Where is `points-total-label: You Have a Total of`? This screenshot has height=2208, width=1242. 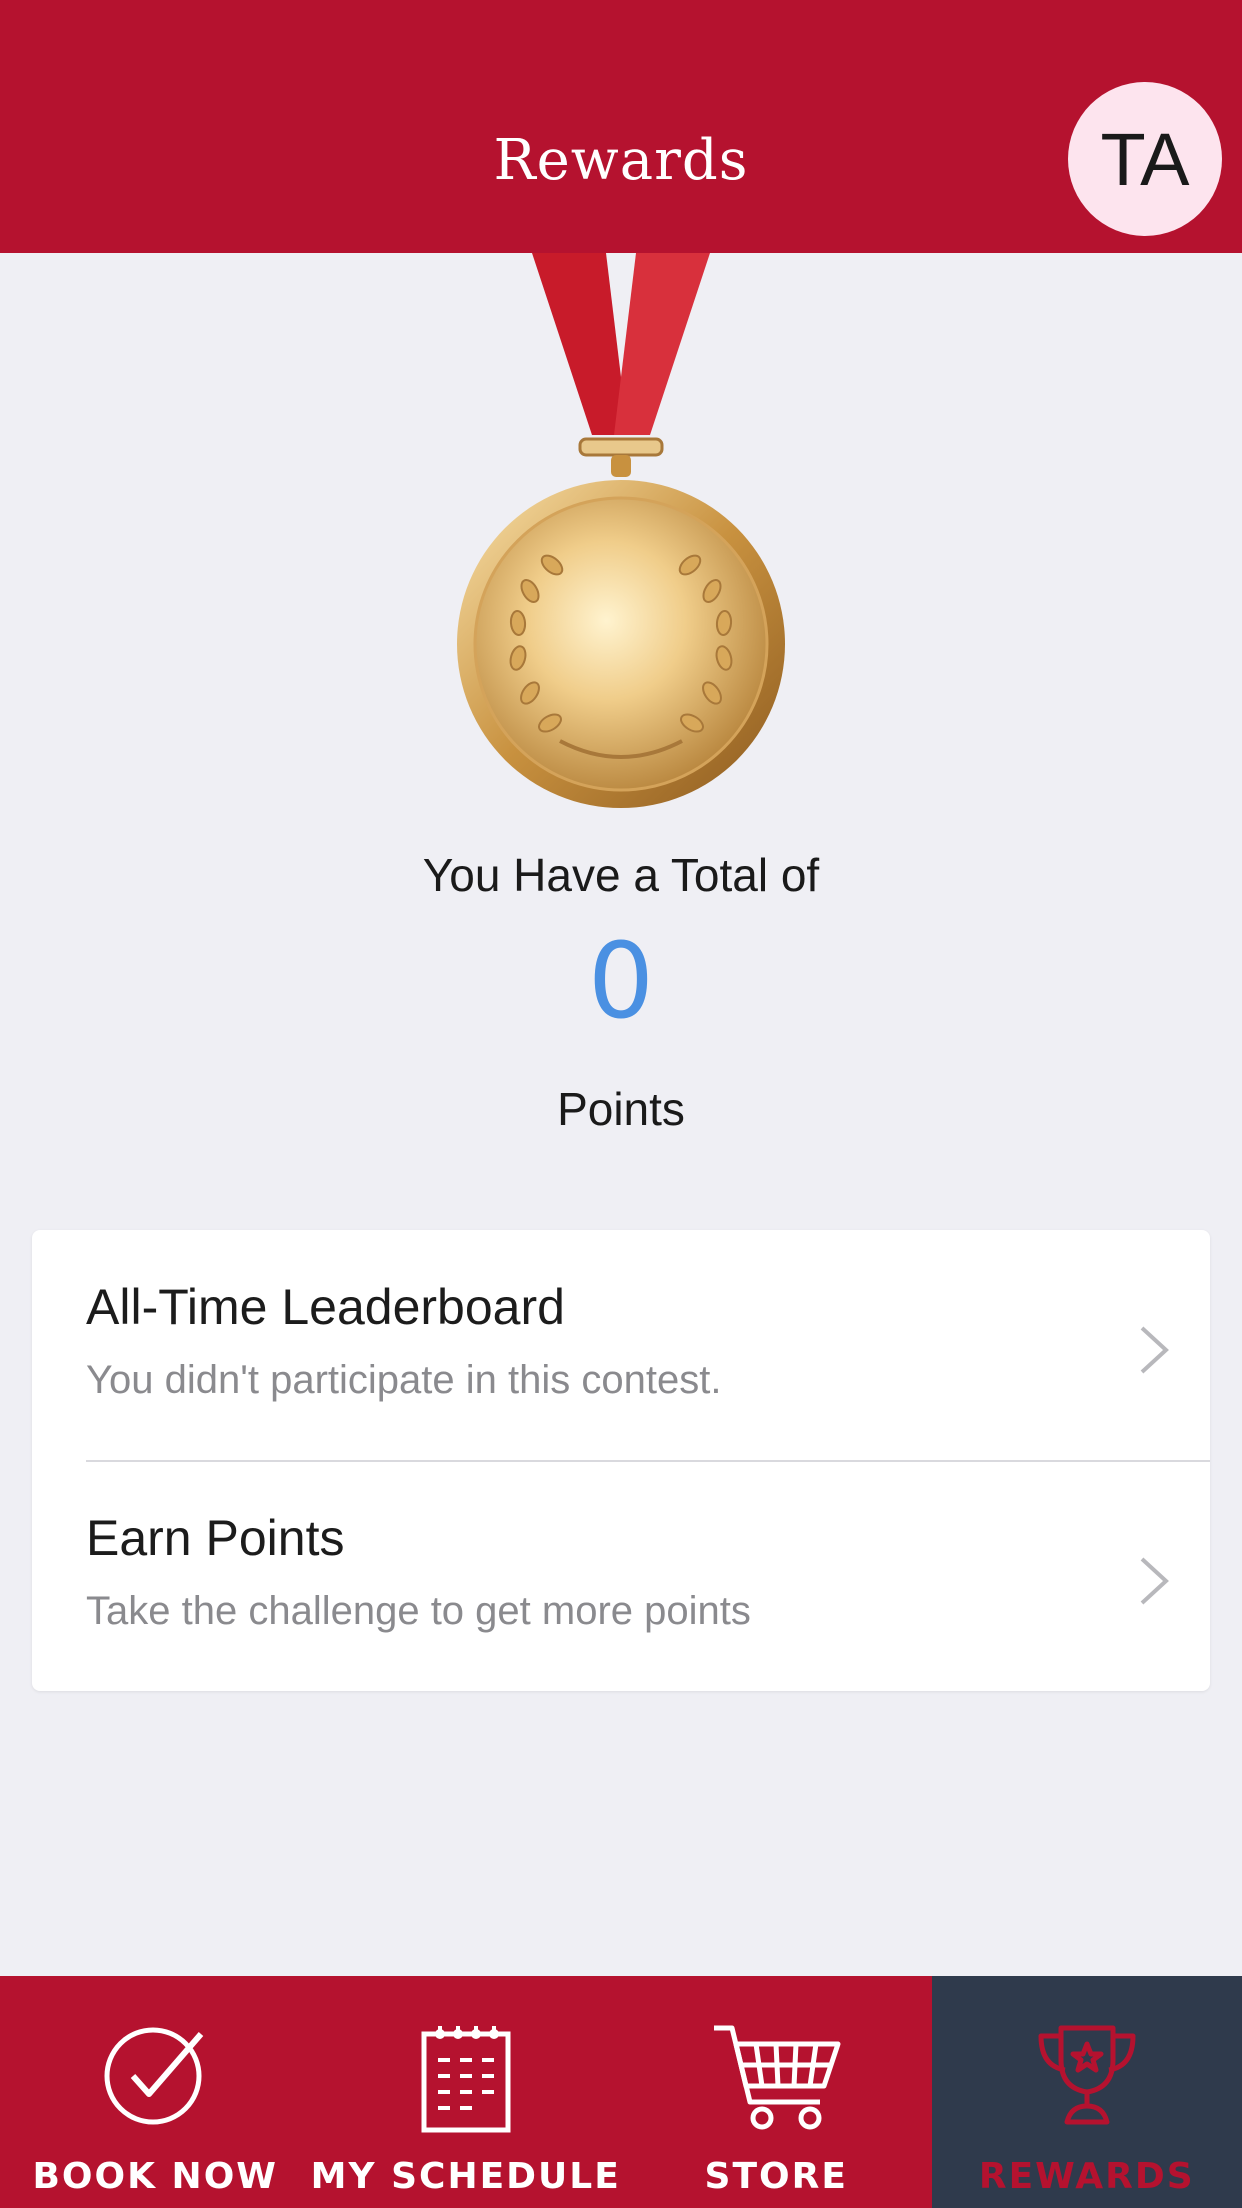
points-total-label: You Have a Total of is located at coordinates (621, 875).